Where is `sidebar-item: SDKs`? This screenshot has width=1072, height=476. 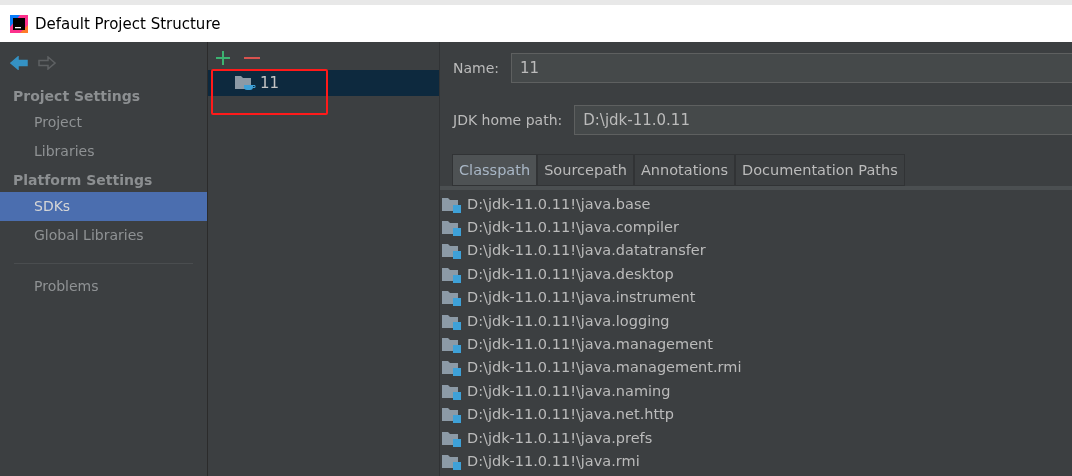 sidebar-item: SDKs is located at coordinates (103, 206).